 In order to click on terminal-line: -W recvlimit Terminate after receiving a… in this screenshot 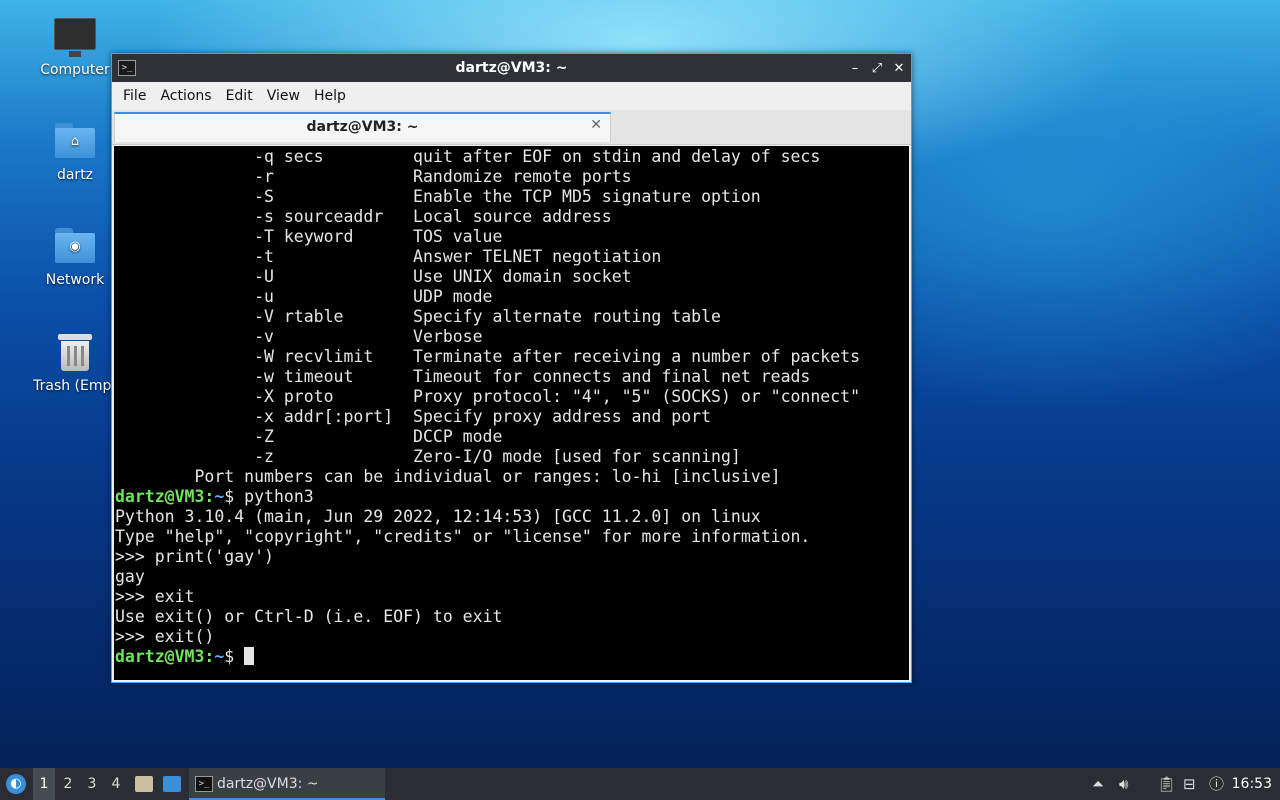, I will do `click(488, 356)`.